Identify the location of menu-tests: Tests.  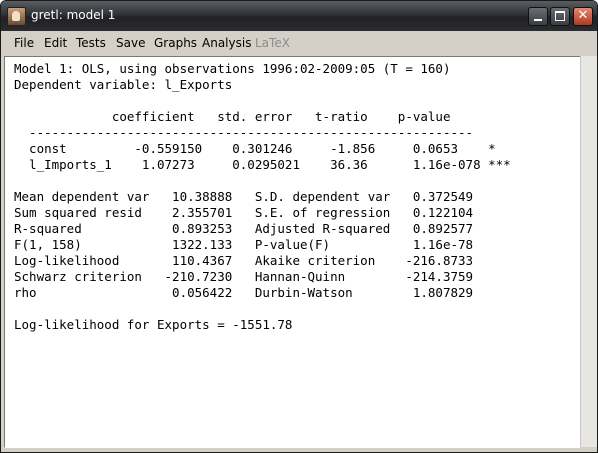
(91, 43).